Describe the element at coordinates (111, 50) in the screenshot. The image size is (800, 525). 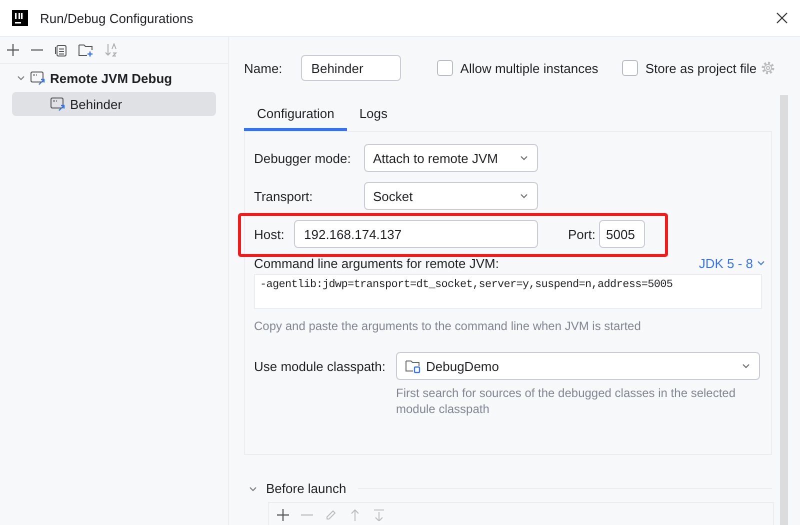
I see `sort-icon` at that location.